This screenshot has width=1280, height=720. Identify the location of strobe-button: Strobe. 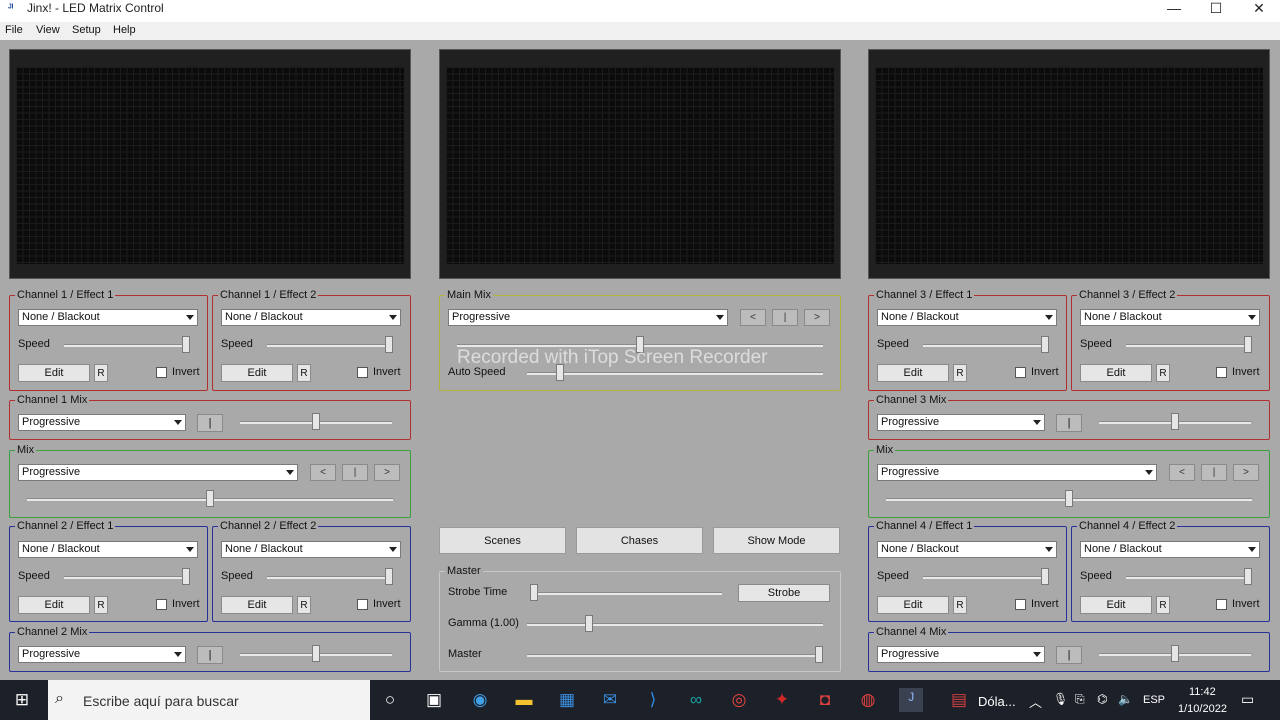
(784, 593).